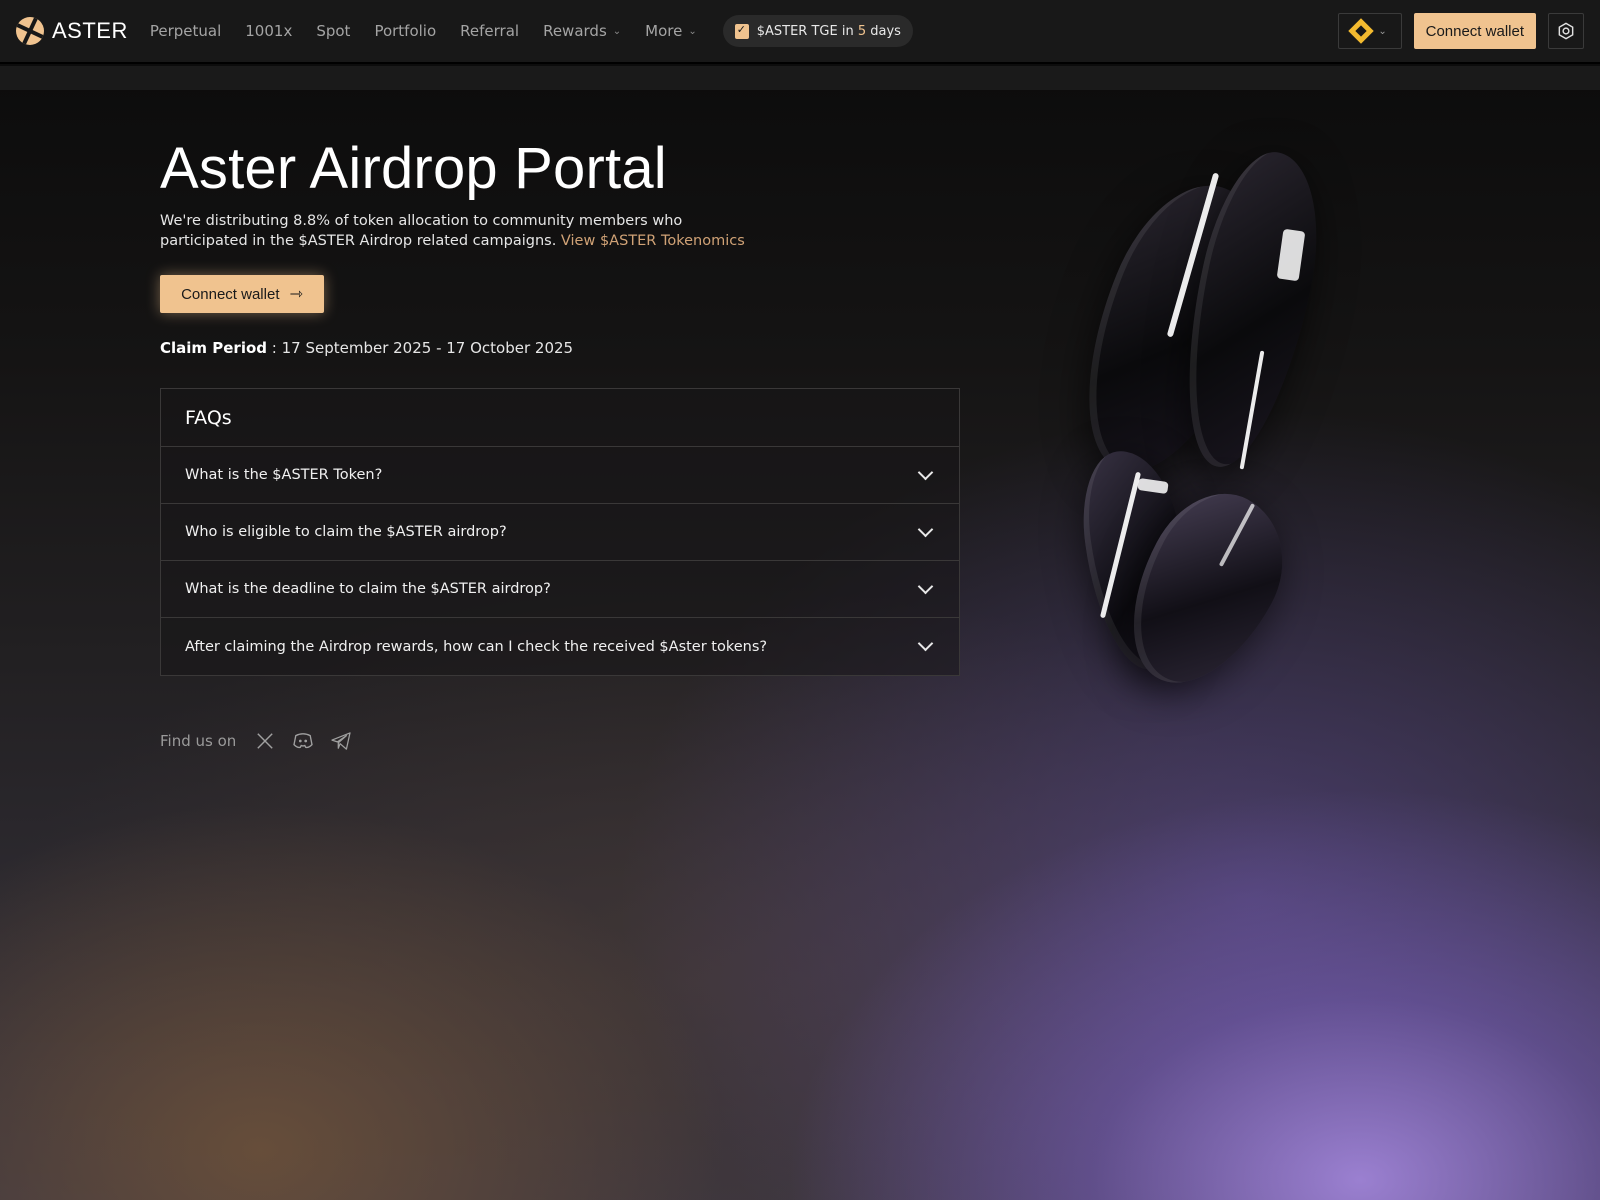 The width and height of the screenshot is (1600, 1200). What do you see at coordinates (268, 31) in the screenshot?
I see `nav-item-1001x: 1001x` at bounding box center [268, 31].